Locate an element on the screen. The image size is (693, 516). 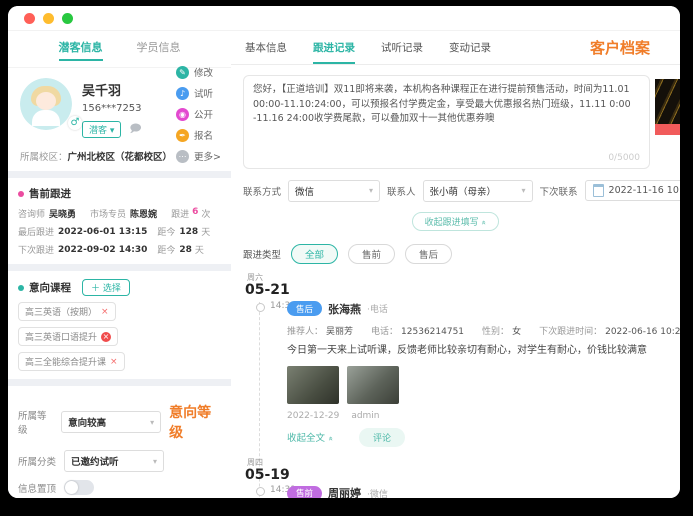
more-button: ⋯ 更多> is located at coordinates (198, 156).